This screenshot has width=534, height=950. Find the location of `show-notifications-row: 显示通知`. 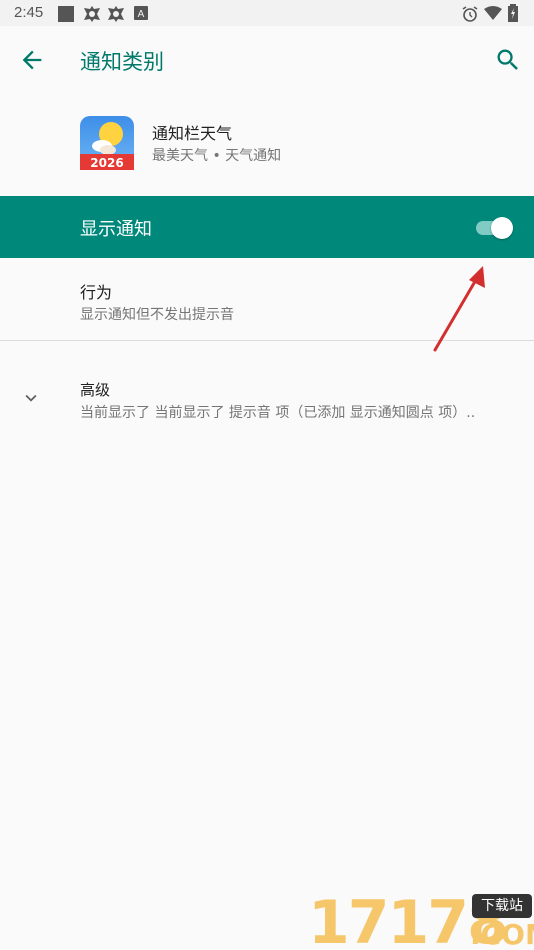

show-notifications-row: 显示通知 is located at coordinates (267, 227).